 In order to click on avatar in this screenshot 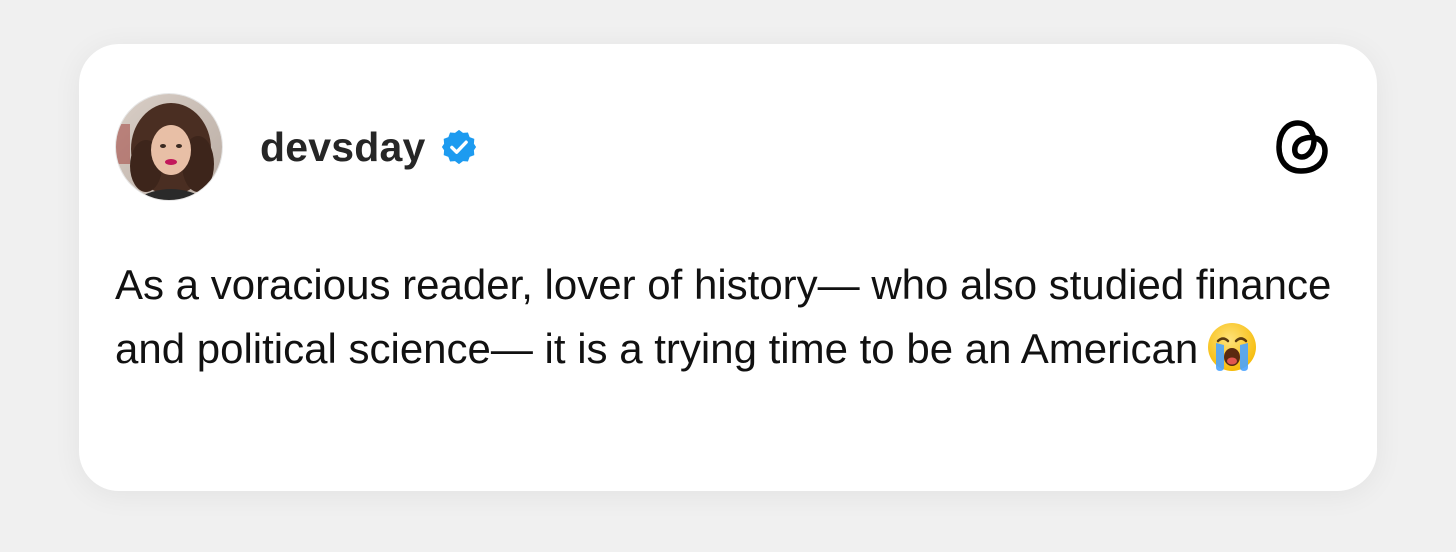, I will do `click(169, 147)`.